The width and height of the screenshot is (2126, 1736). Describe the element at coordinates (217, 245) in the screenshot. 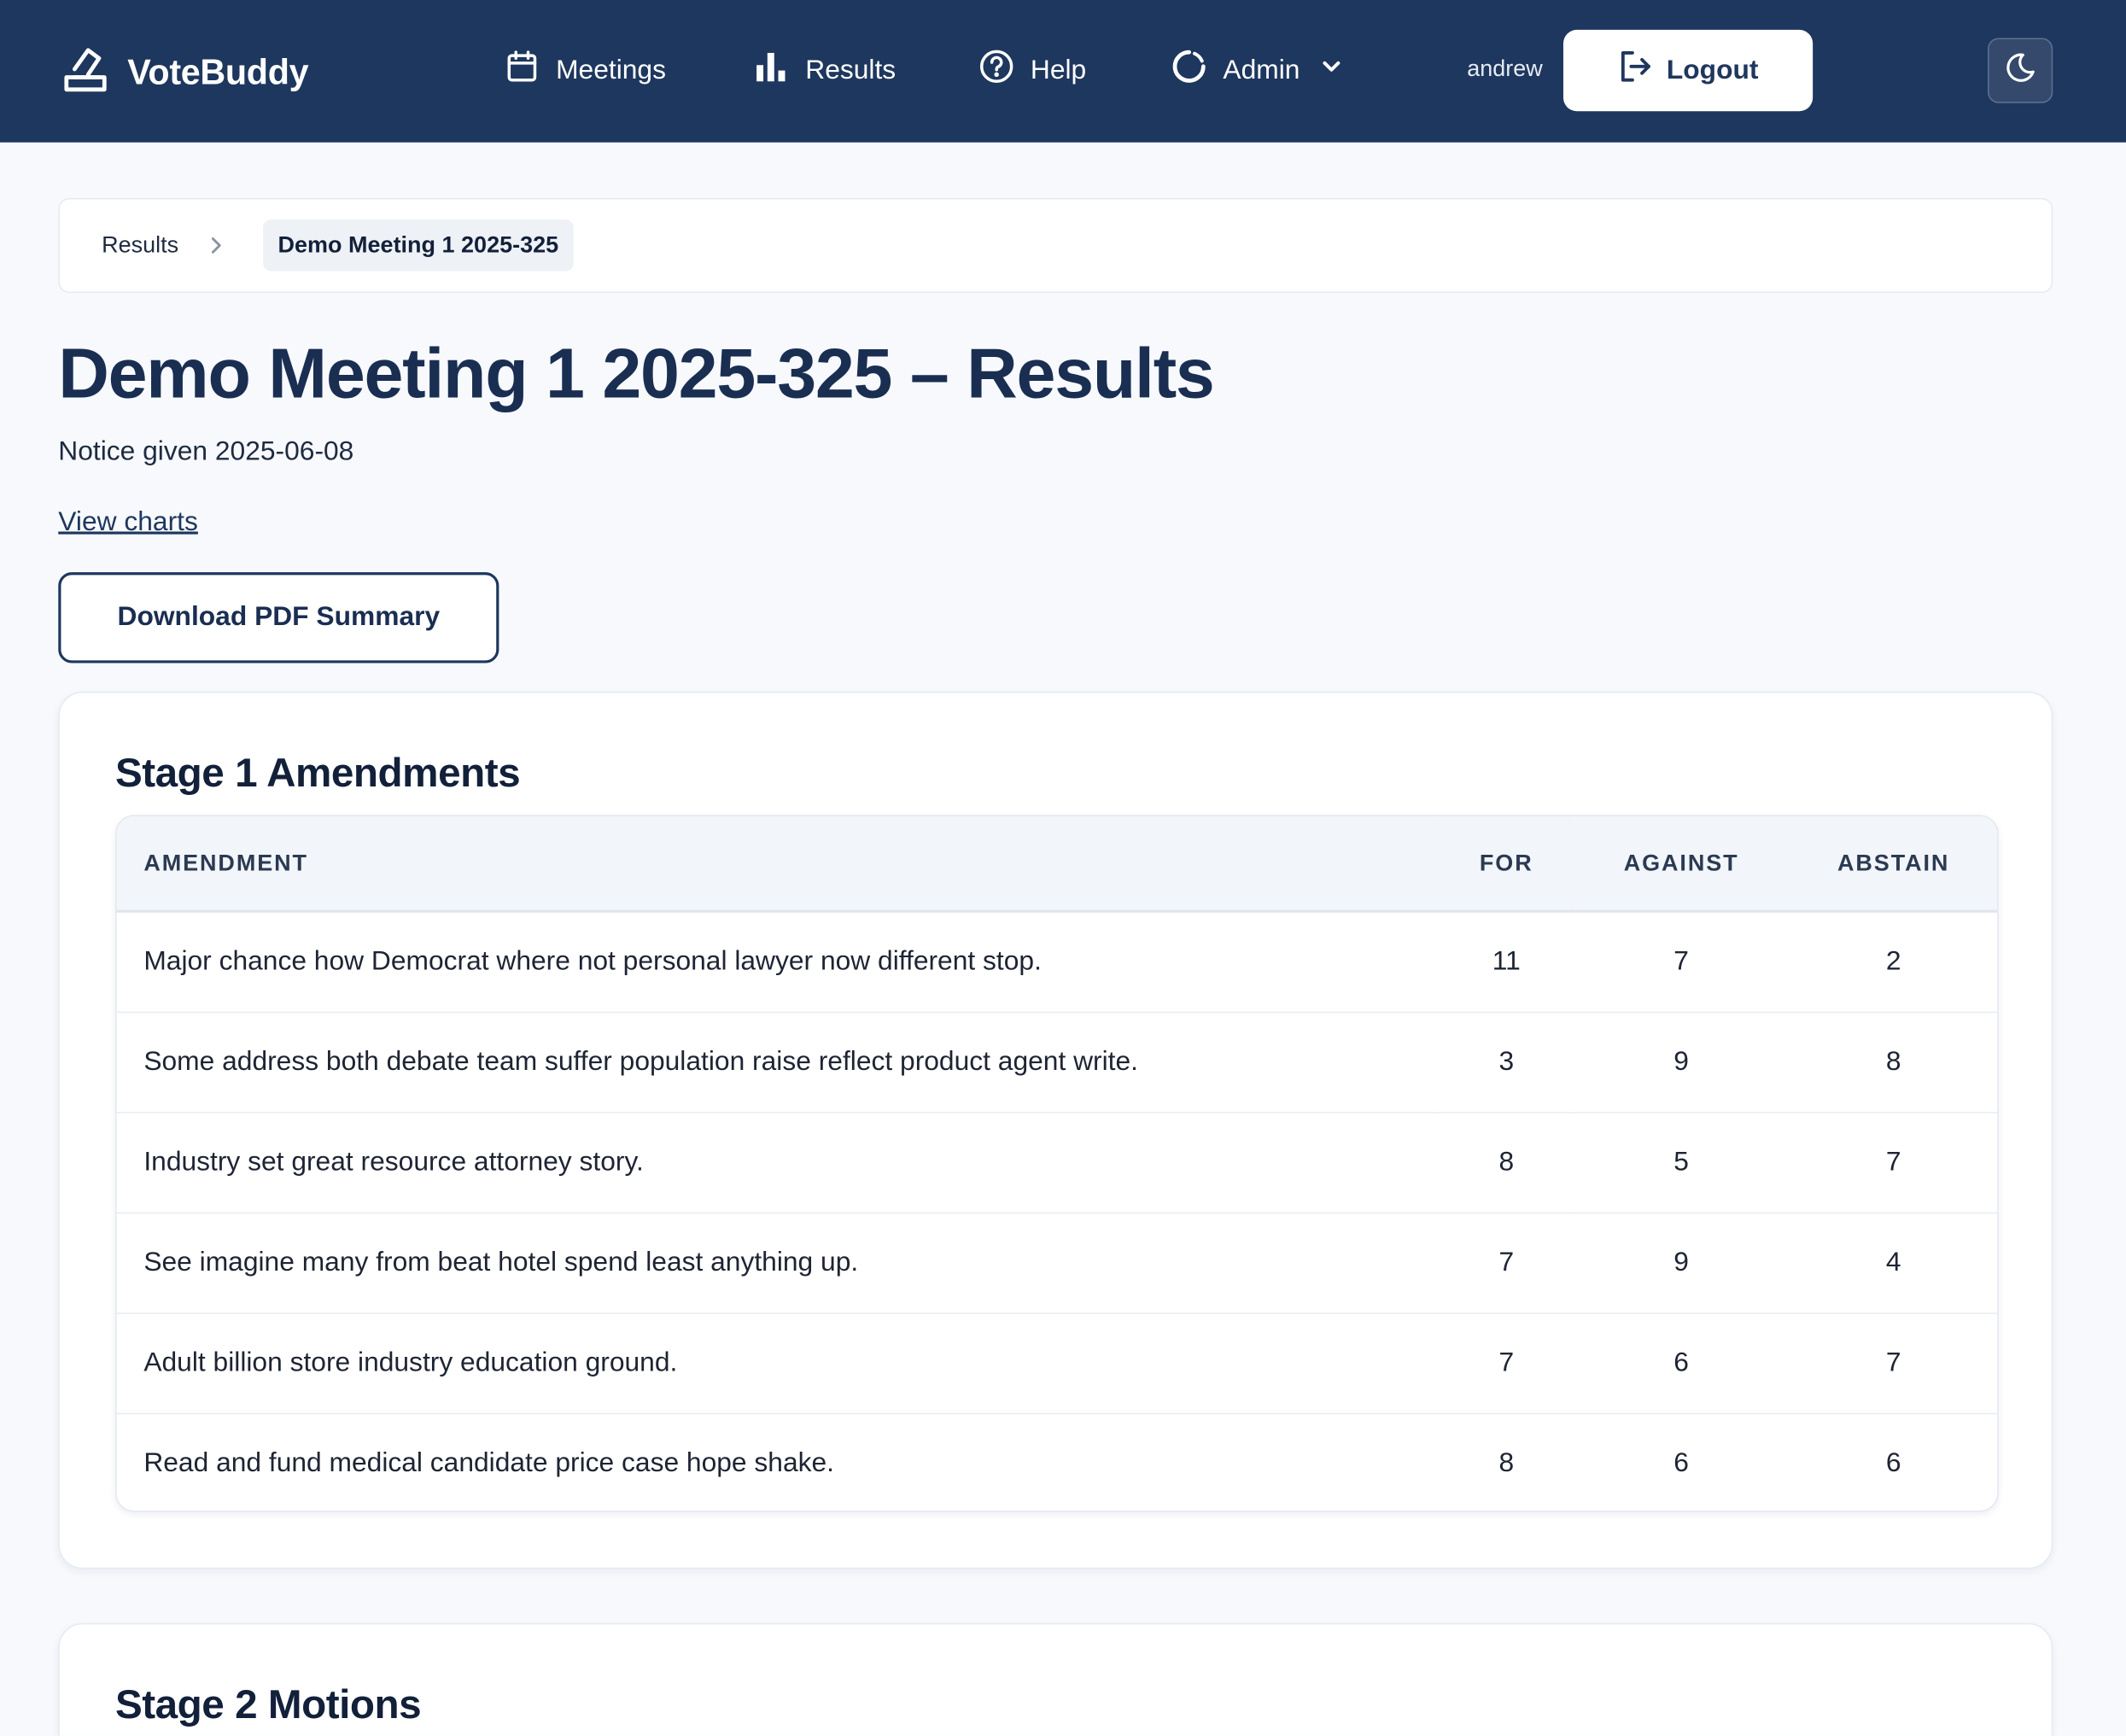

I see `chevron-right-icon` at that location.